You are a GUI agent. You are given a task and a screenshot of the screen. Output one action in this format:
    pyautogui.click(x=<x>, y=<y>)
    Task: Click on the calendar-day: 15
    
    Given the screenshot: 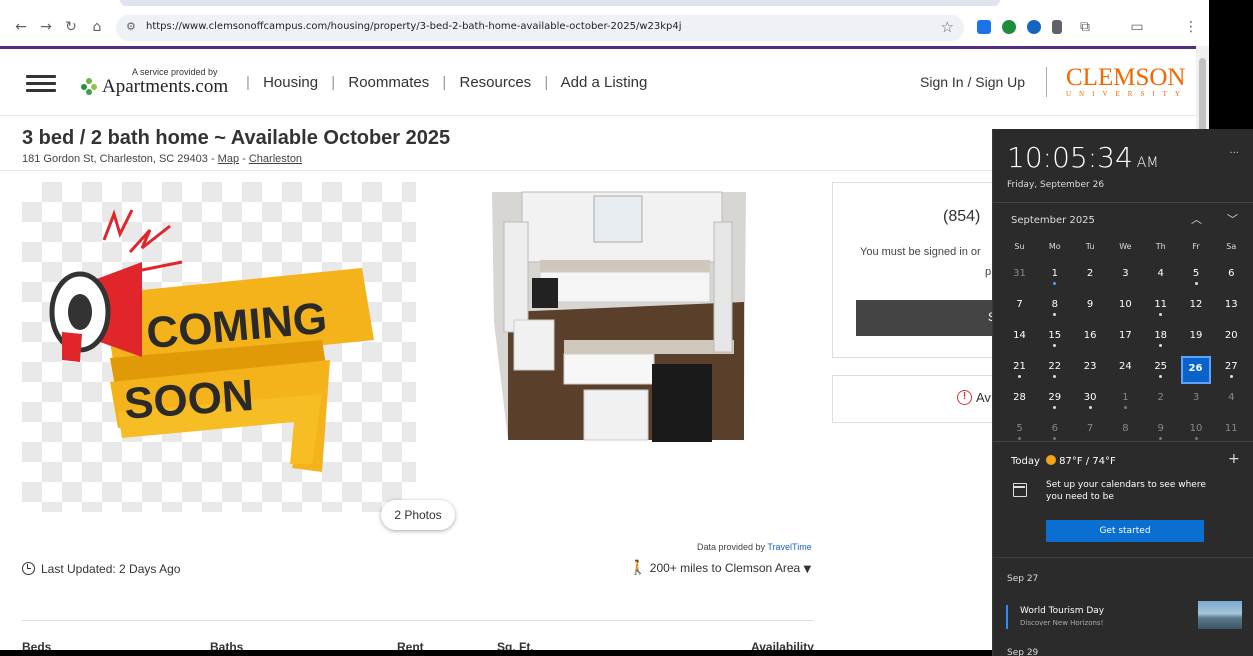 What is the action you would take?
    pyautogui.click(x=1054, y=339)
    